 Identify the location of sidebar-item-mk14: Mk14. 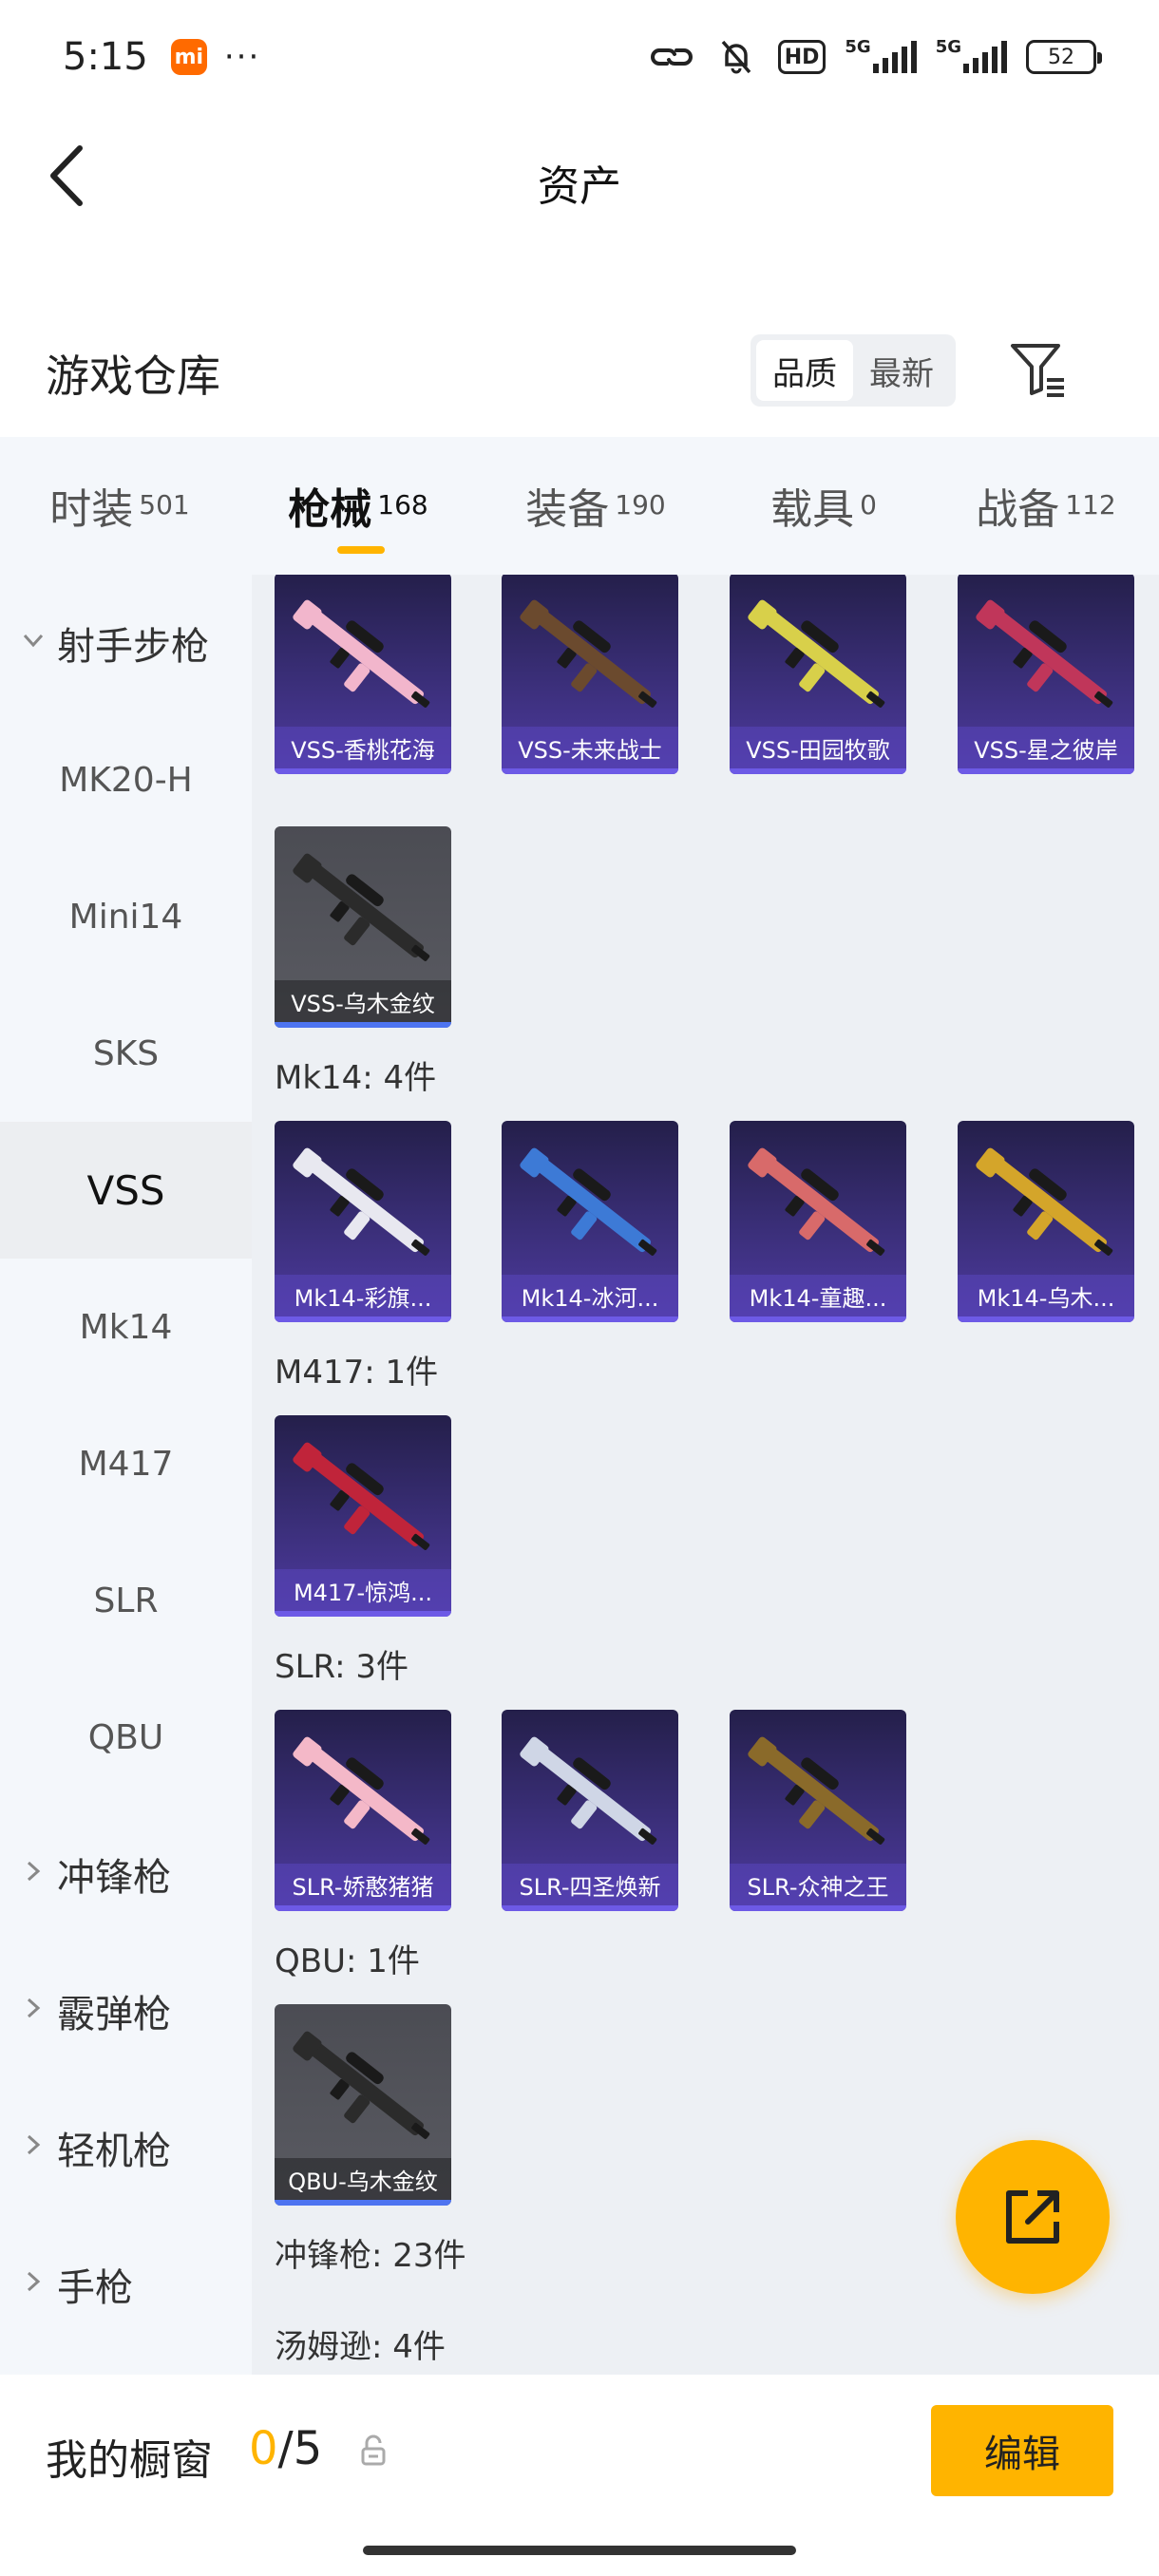
(126, 1327).